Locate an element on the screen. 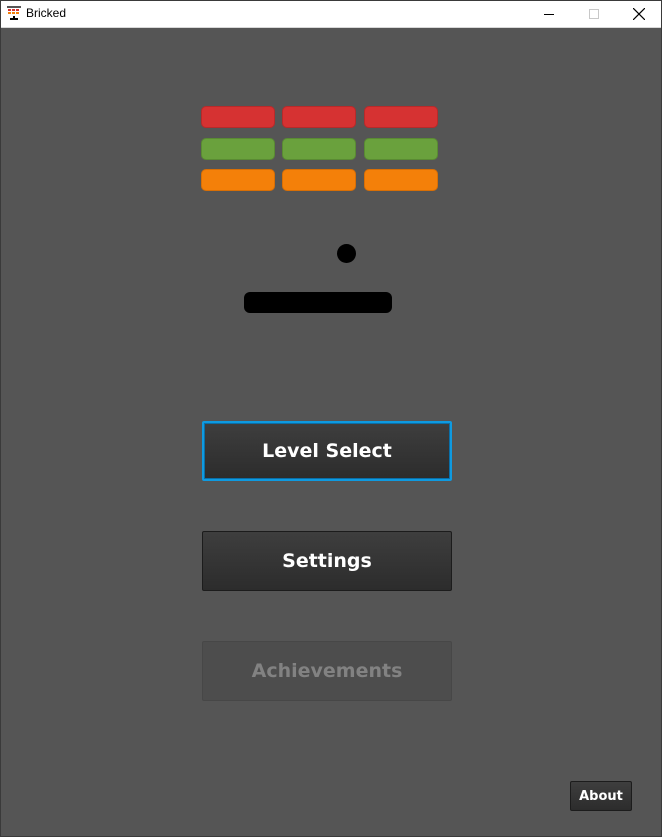 This screenshot has height=837, width=662. minimize-button is located at coordinates (548, 14).